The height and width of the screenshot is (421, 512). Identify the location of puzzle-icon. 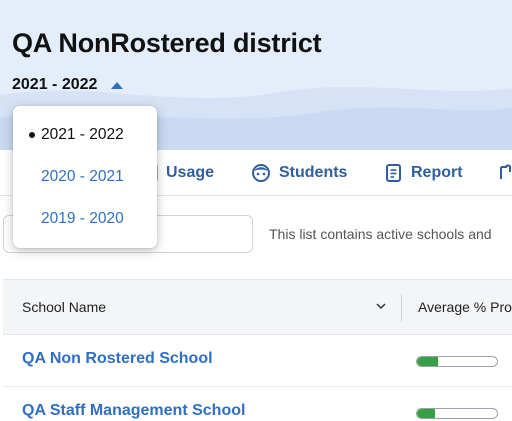
(505, 171).